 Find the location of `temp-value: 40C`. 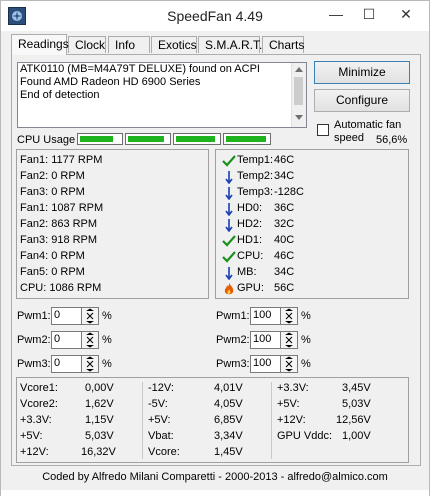

temp-value: 40C is located at coordinates (284, 240).